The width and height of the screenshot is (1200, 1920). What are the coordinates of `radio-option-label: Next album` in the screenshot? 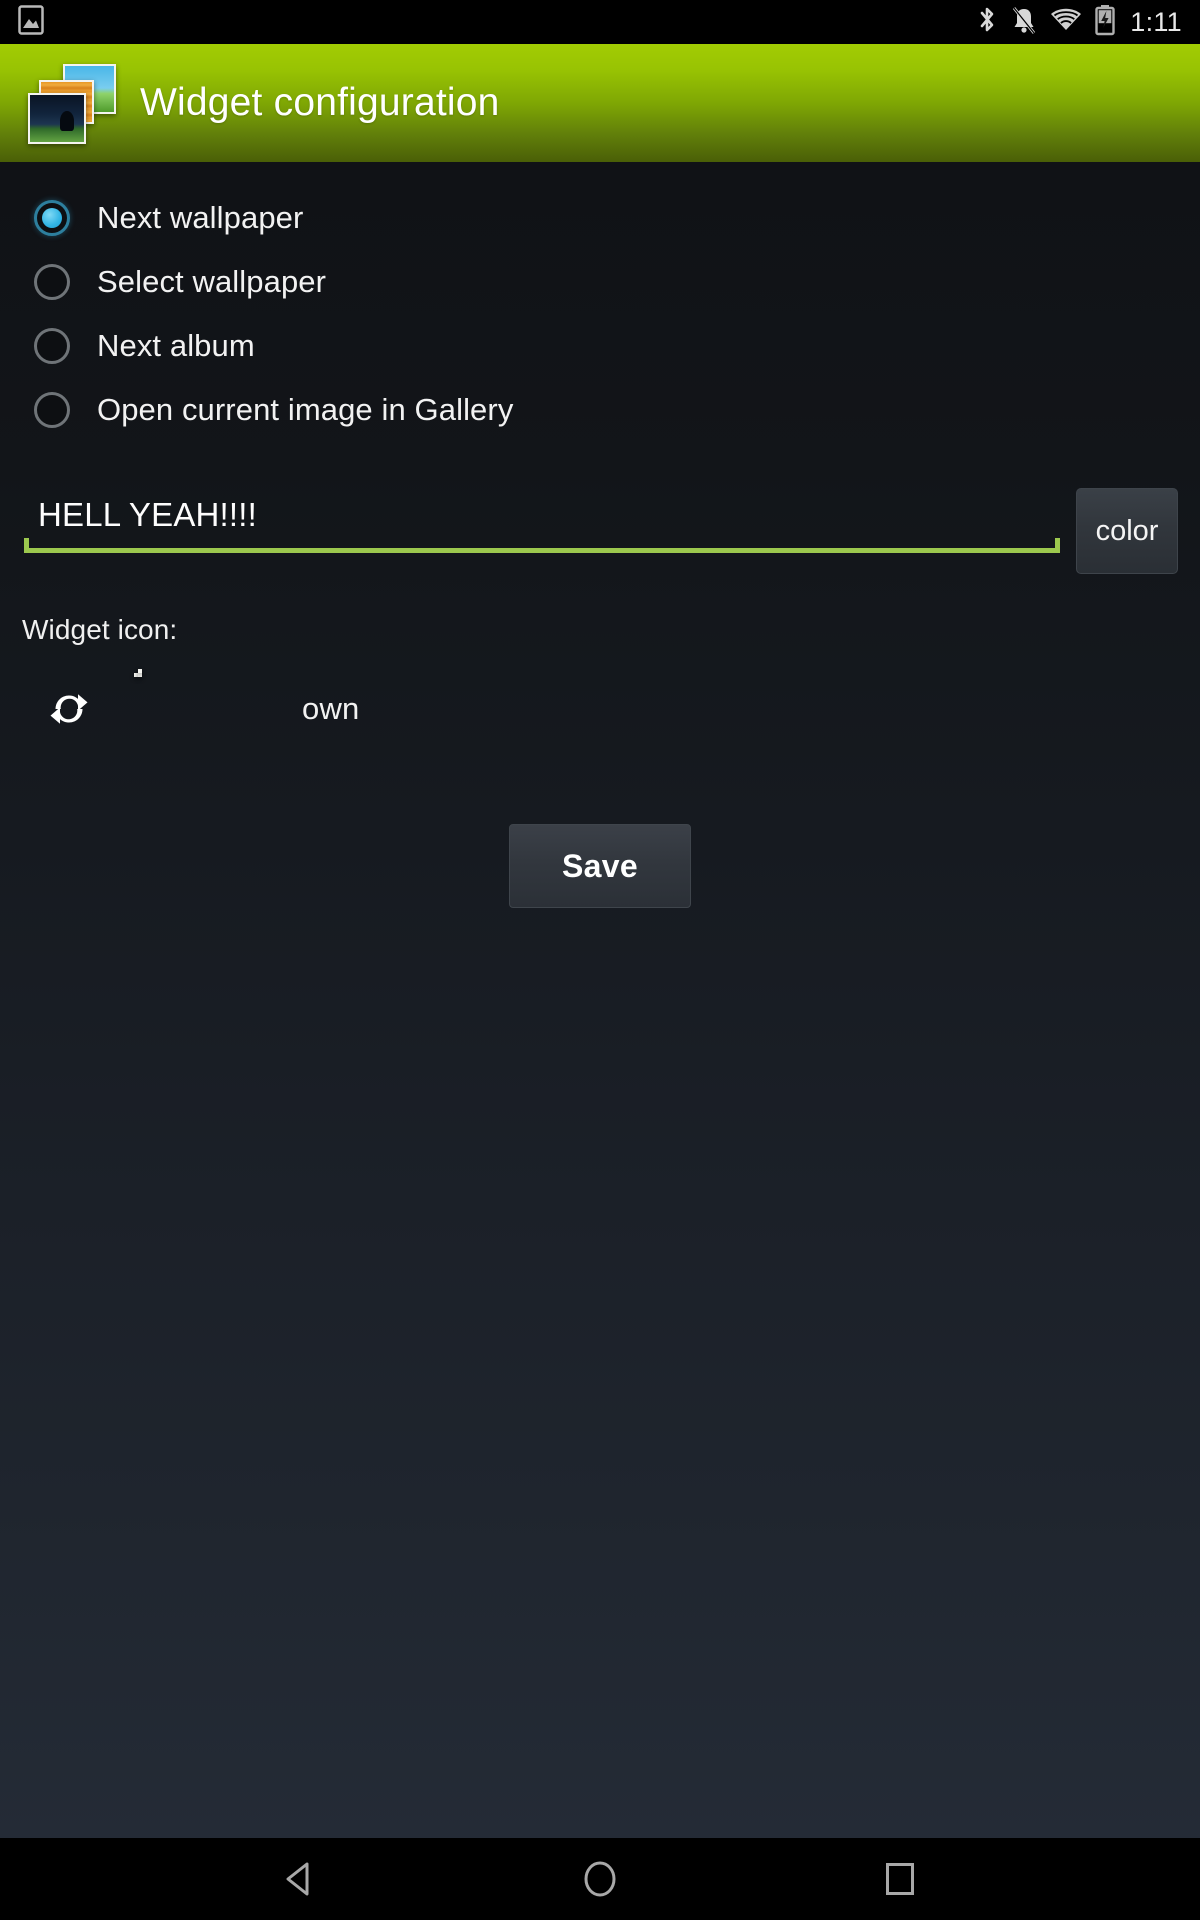 It's located at (176, 345).